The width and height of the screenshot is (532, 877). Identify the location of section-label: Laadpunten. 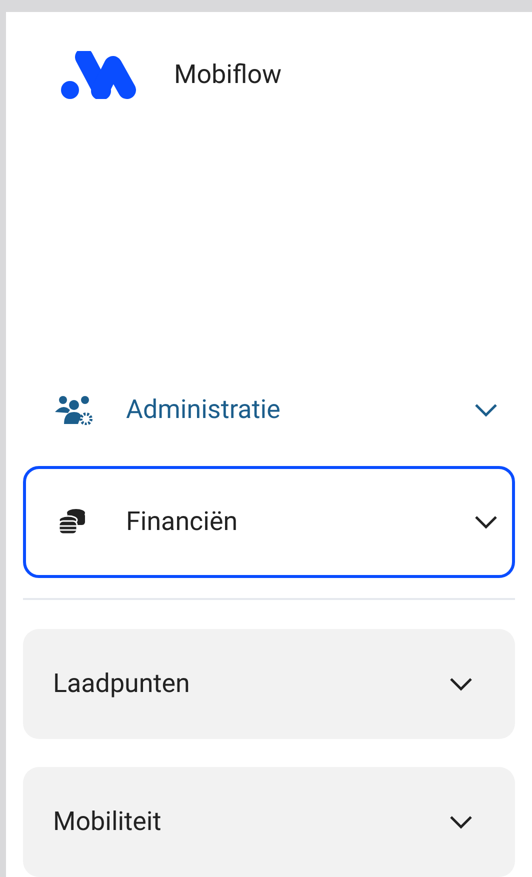
(122, 684).